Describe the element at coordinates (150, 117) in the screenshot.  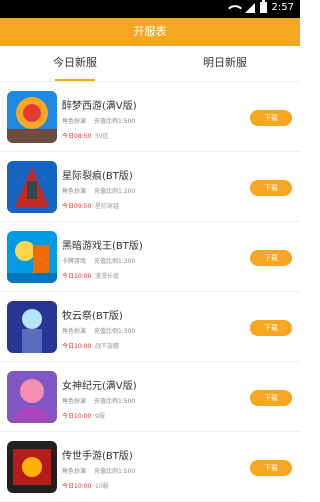
I see `list-item: 醉梦西游(满V版) 角色扮演 充值比例1:500 今日08:50 39区 下载` at that location.